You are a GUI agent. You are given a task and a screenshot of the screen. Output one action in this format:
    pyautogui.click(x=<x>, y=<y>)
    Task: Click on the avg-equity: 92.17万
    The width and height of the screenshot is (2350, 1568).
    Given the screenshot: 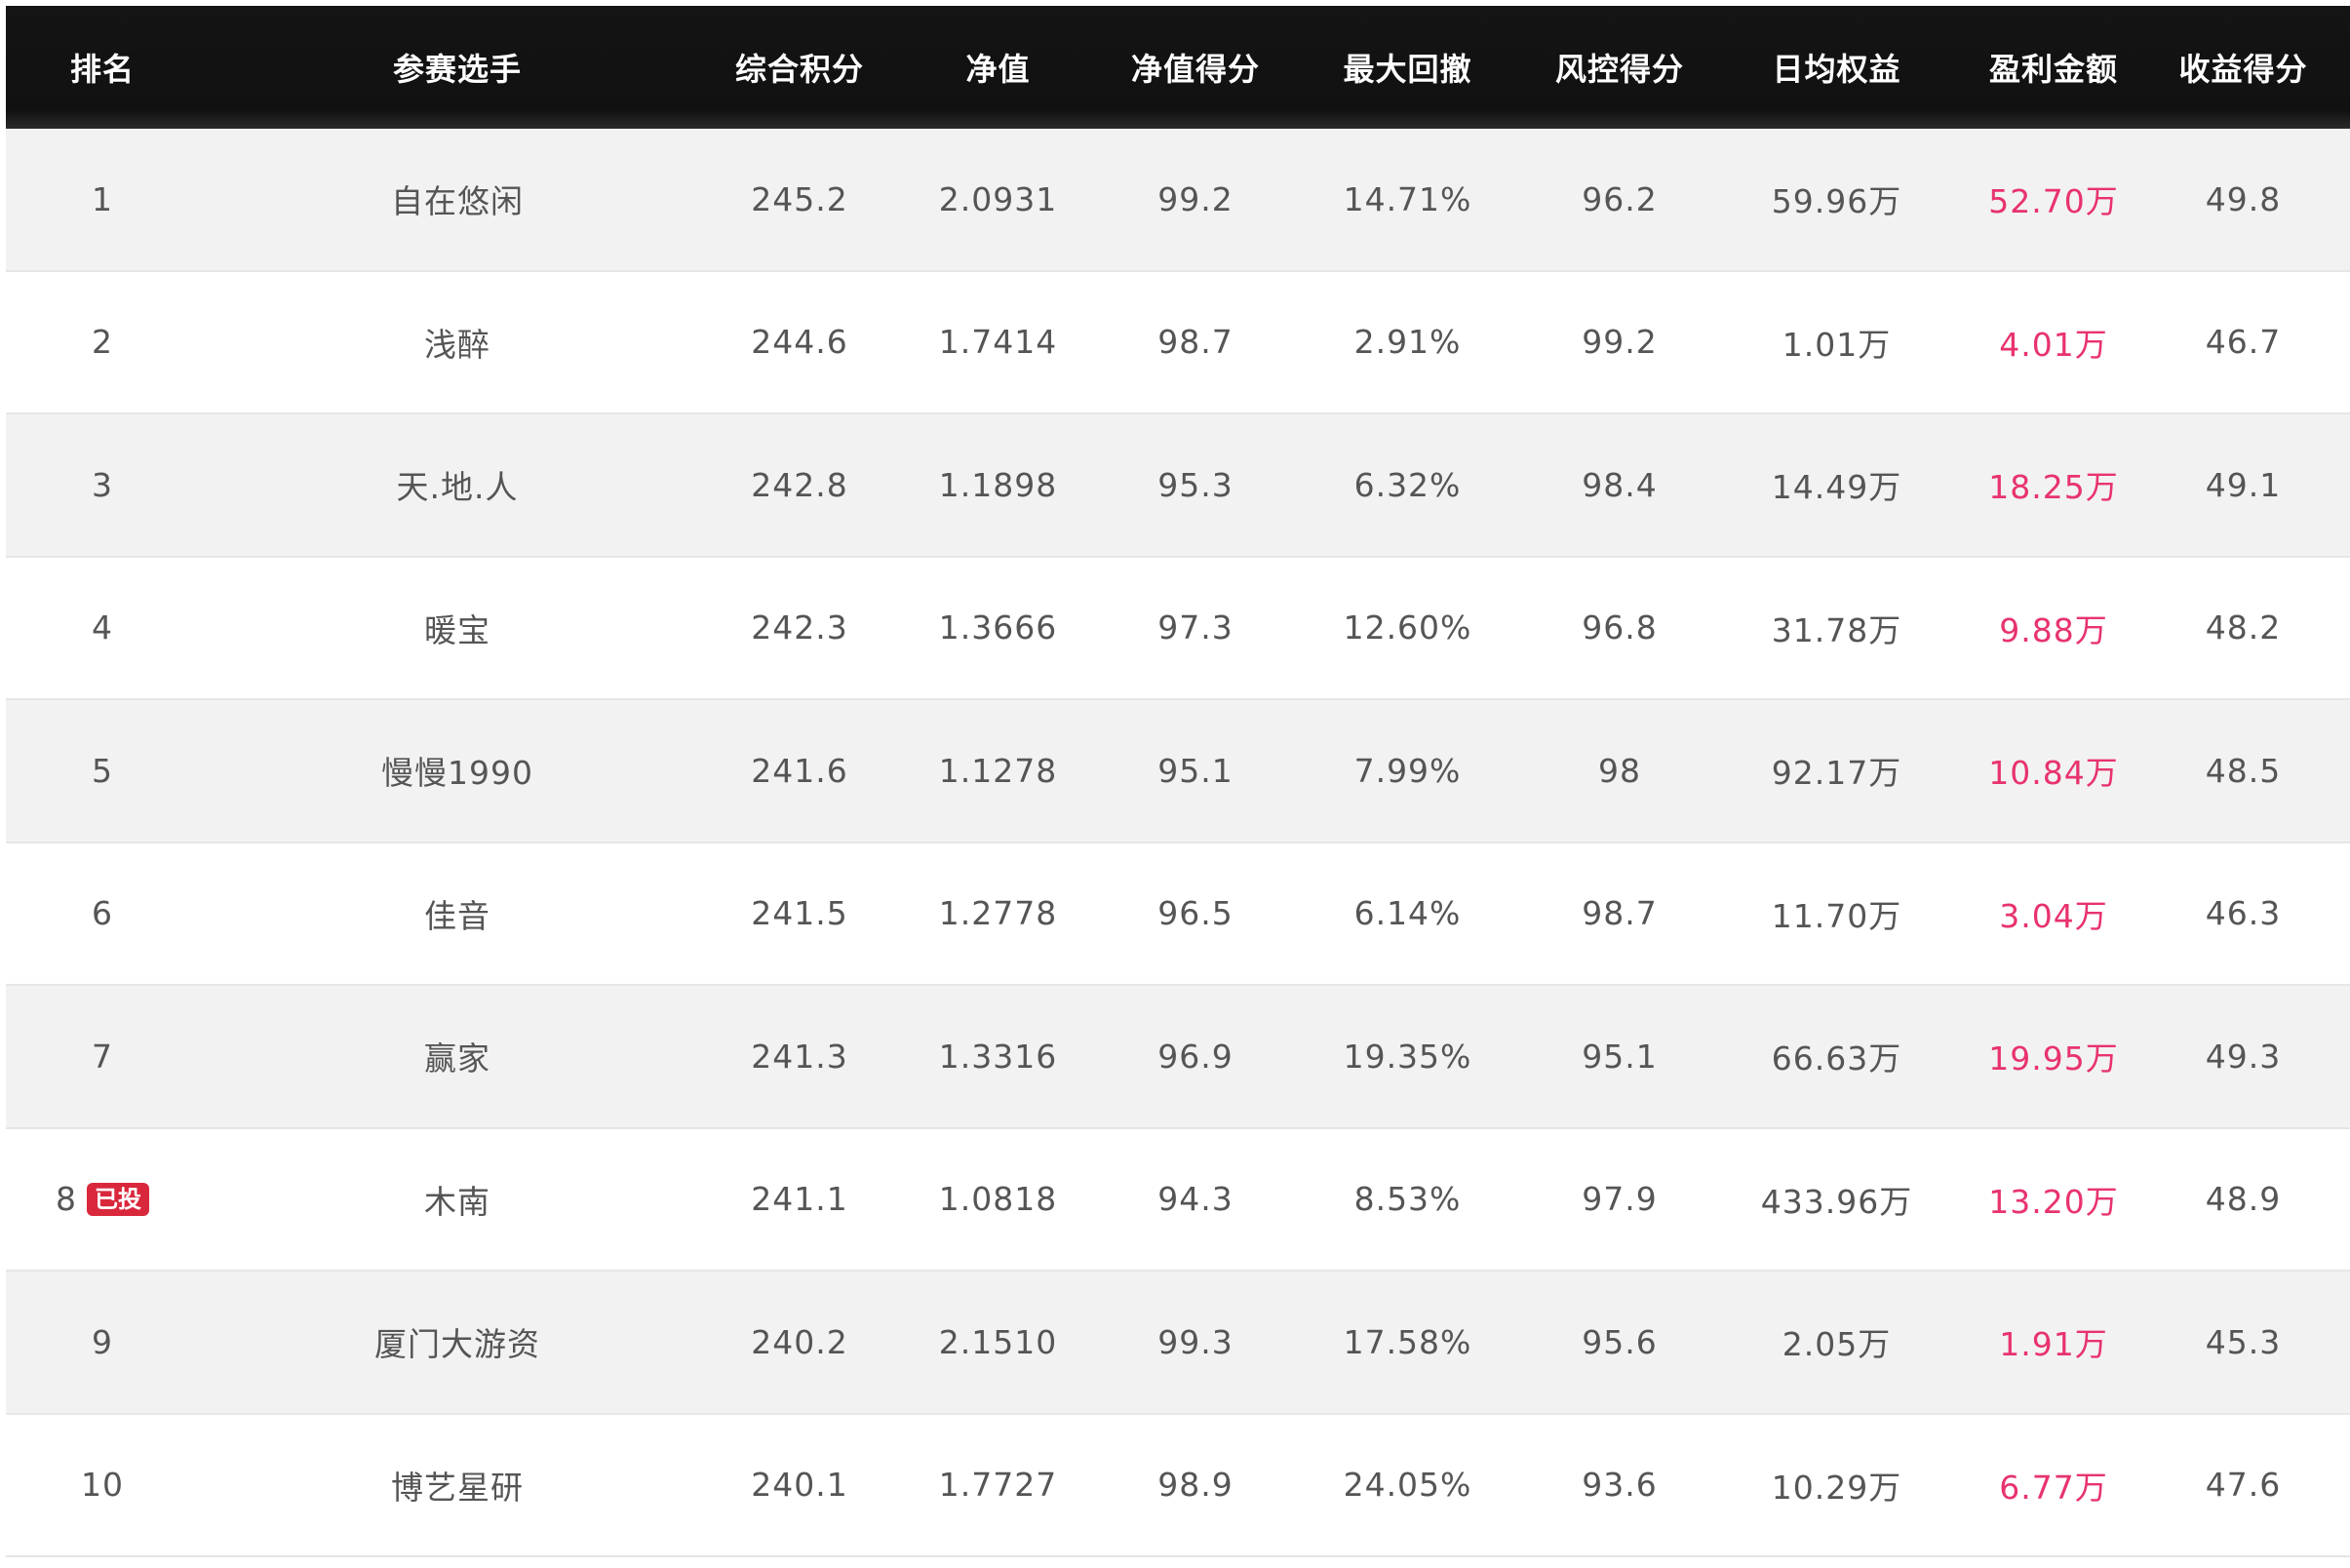 What is the action you would take?
    pyautogui.click(x=1836, y=773)
    